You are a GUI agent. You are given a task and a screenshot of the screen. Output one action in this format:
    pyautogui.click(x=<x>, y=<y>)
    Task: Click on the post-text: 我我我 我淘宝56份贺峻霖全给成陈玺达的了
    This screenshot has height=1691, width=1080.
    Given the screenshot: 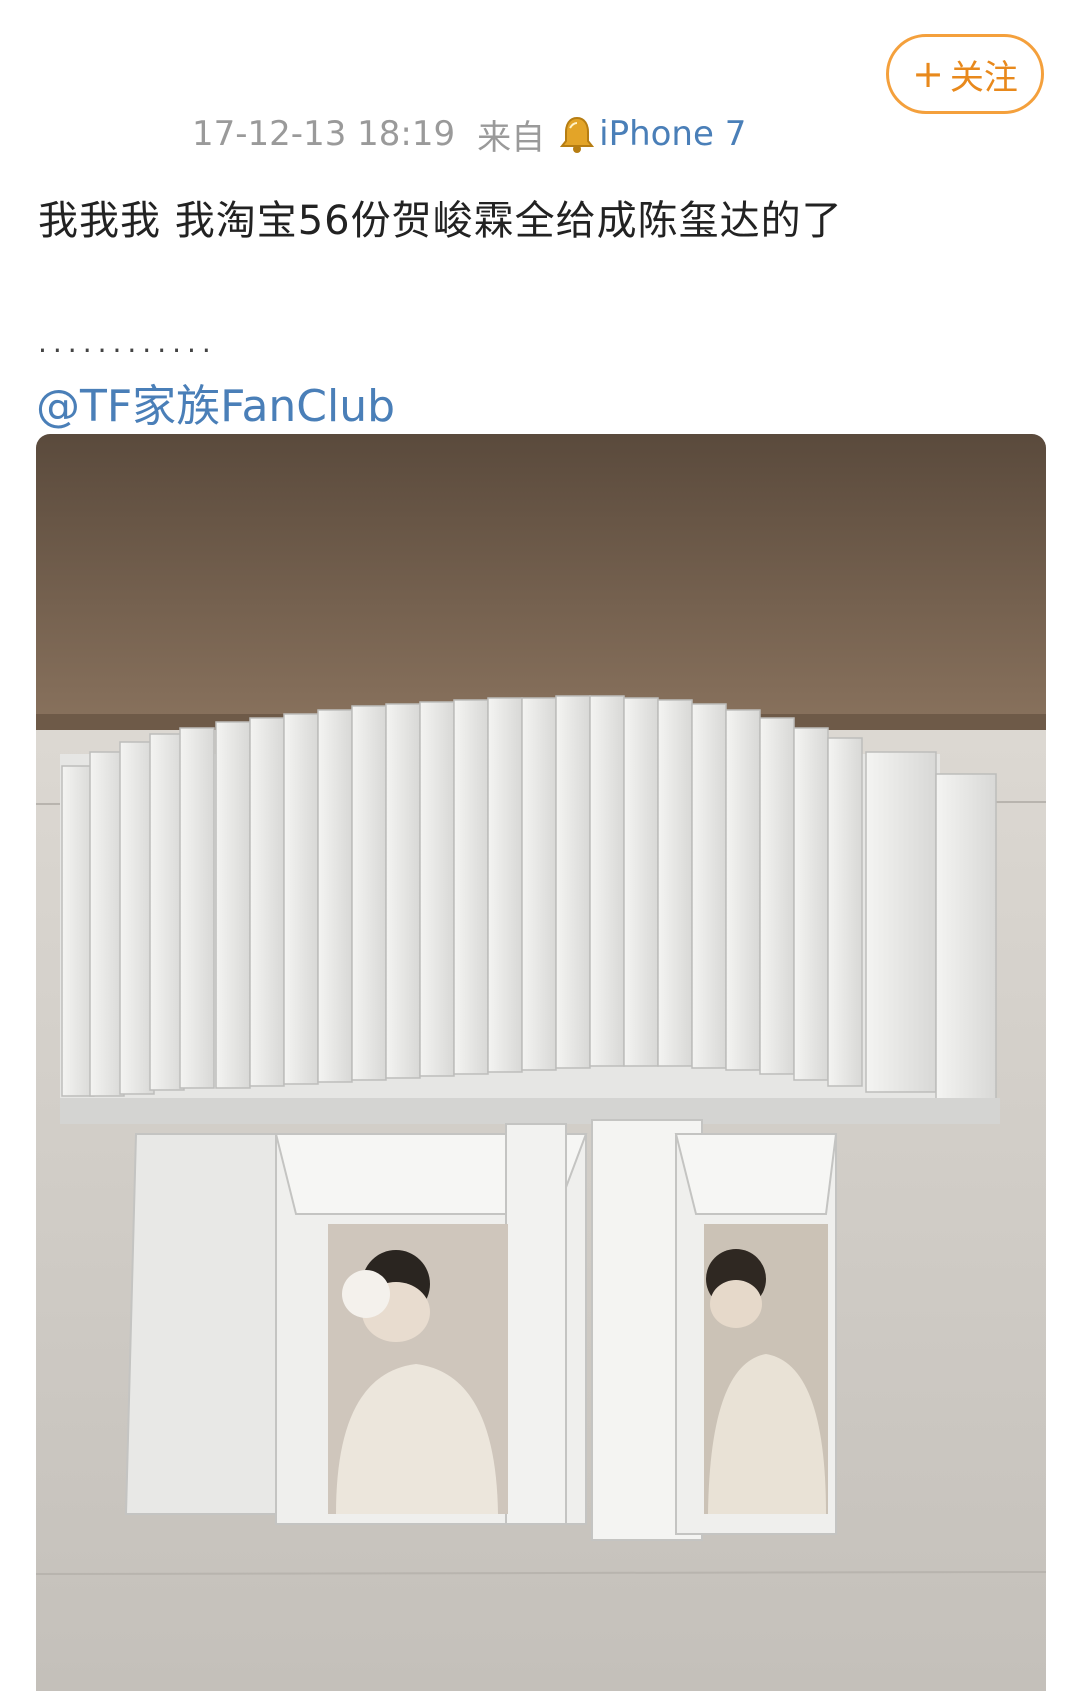 What is the action you would take?
    pyautogui.click(x=440, y=221)
    